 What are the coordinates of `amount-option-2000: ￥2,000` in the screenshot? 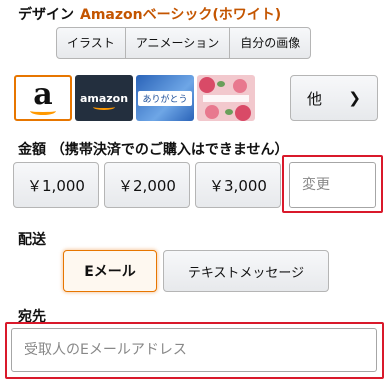 It's located at (147, 185).